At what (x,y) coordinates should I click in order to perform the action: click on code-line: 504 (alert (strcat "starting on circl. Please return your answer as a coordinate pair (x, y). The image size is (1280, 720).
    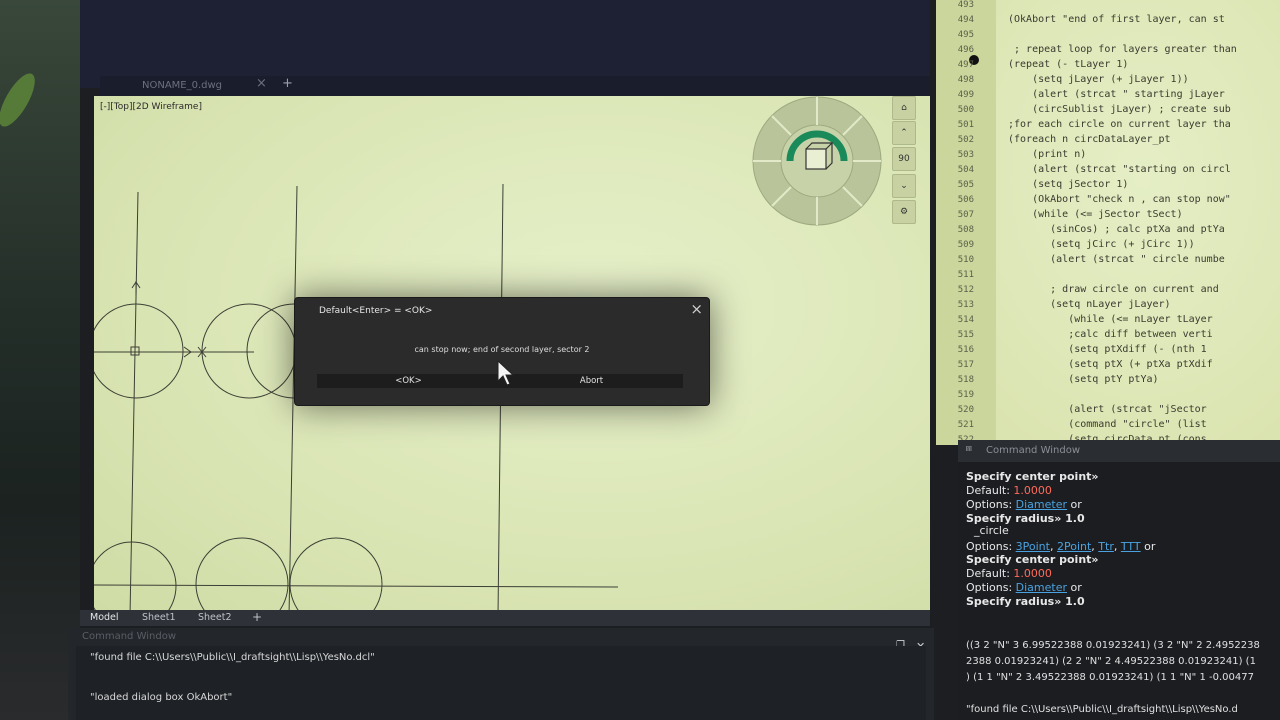
    Looking at the image, I should click on (1108, 171).